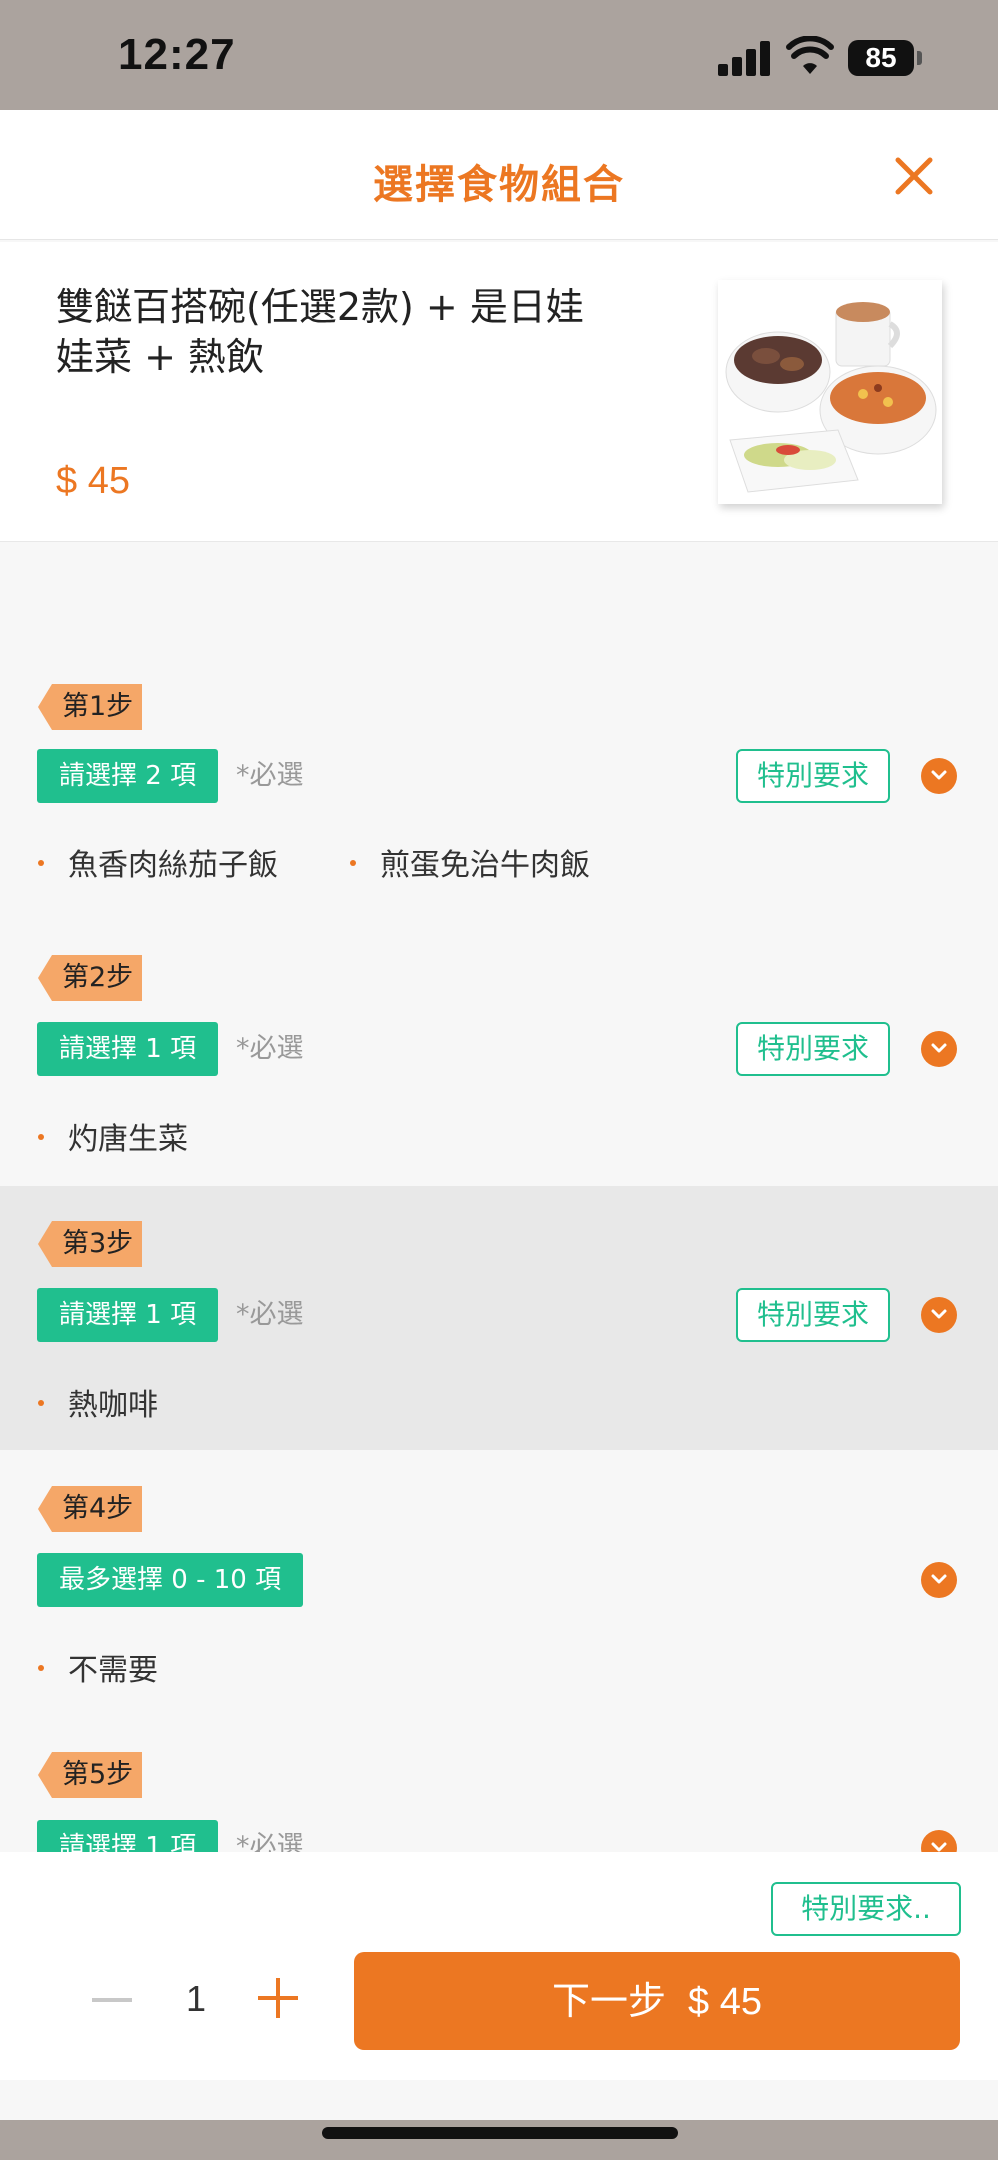 Image resolution: width=998 pixels, height=2160 pixels. I want to click on list-item: 不需要, so click(98, 1667).